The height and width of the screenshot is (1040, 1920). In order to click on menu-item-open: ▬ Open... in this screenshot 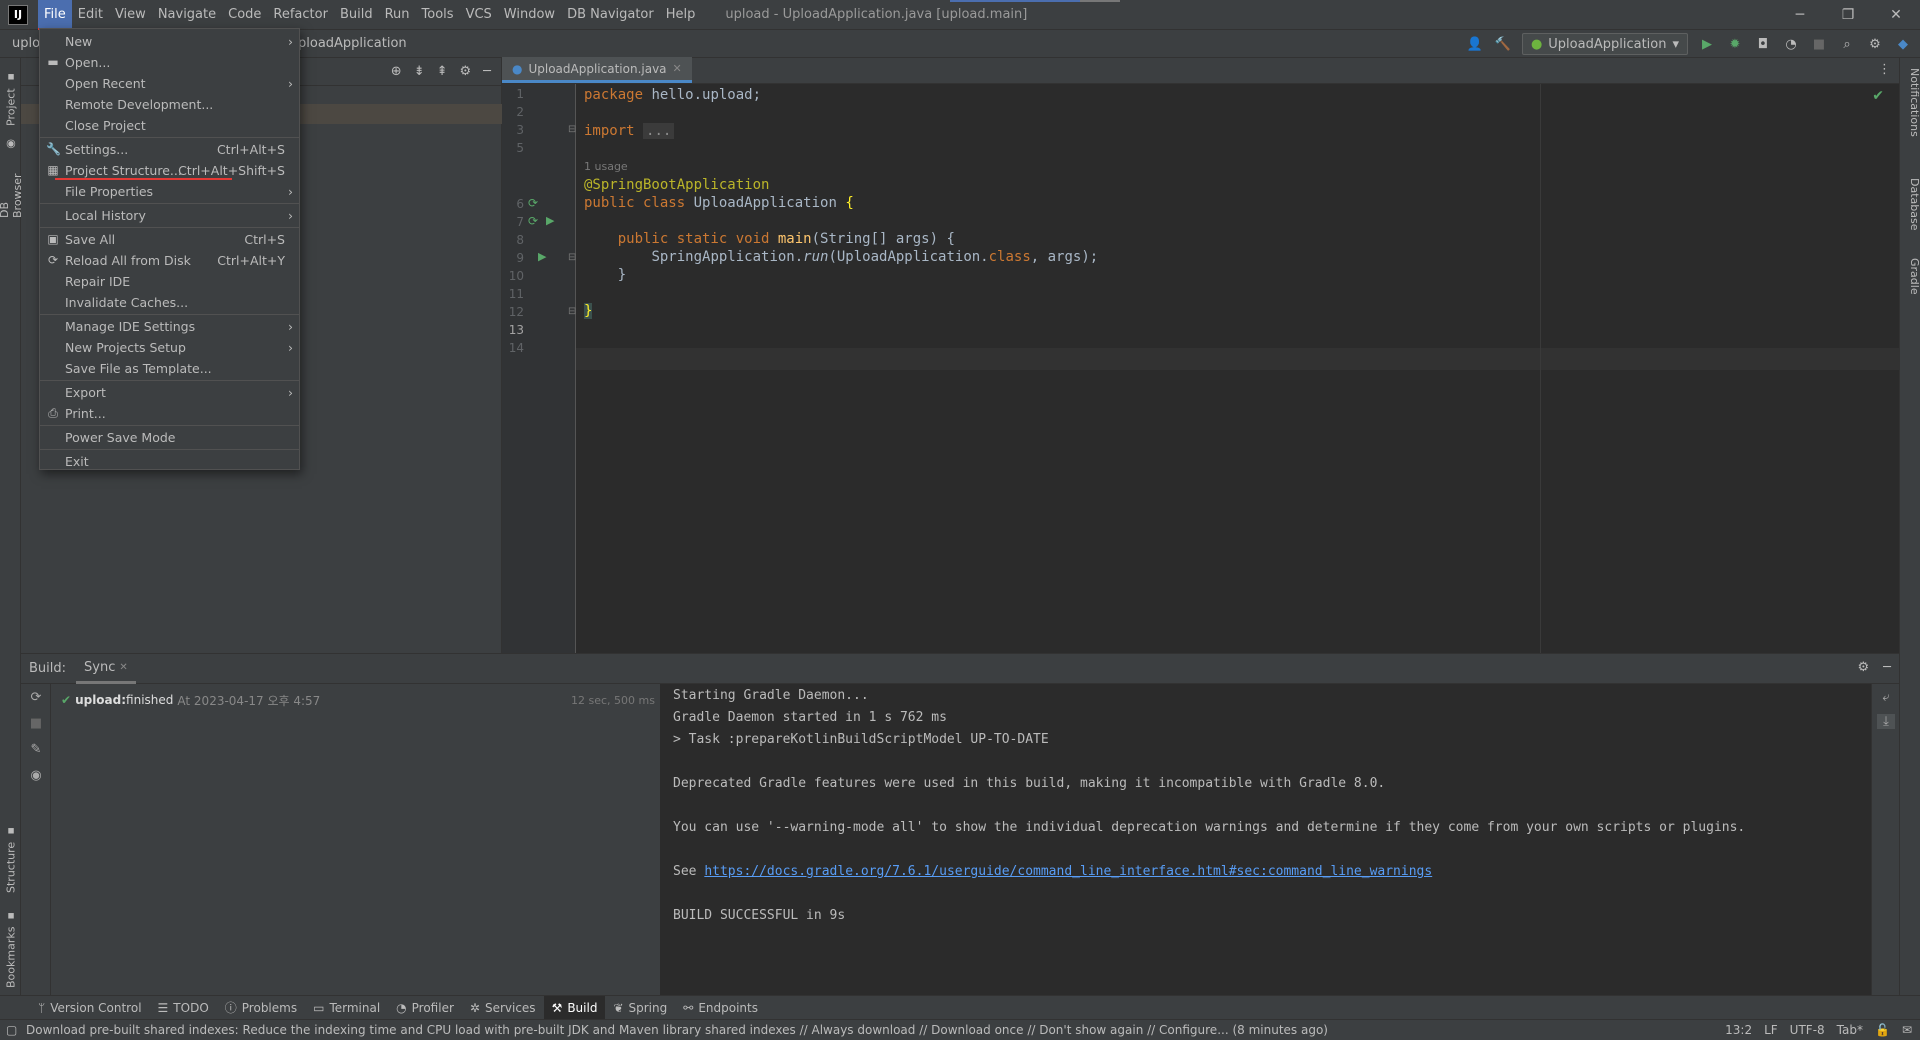, I will do `click(169, 62)`.